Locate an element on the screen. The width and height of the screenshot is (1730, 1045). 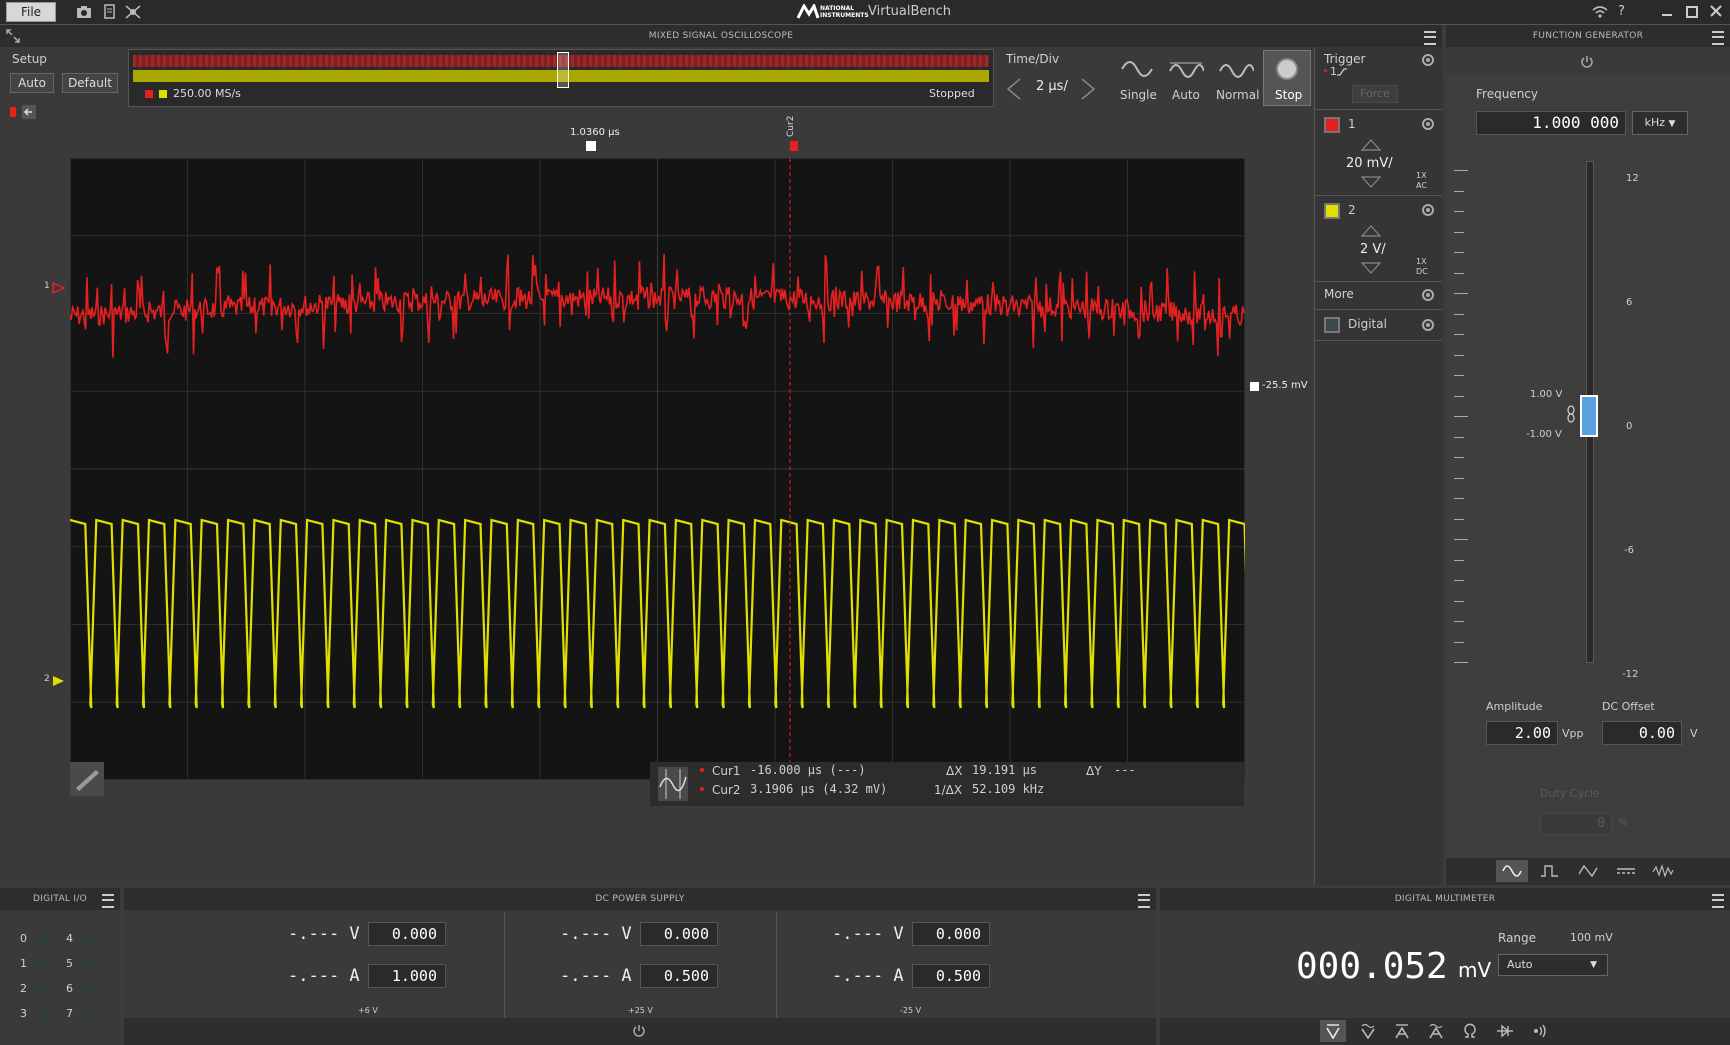
dx-value: 19.191 µs is located at coordinates (1005, 770).